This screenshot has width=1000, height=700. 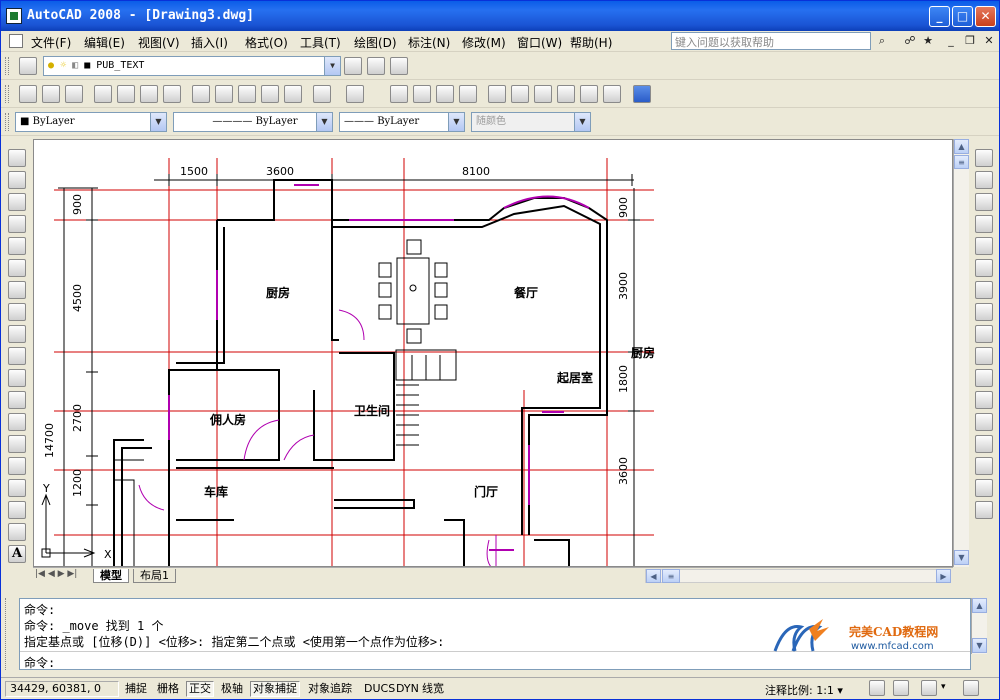 What do you see at coordinates (984, 488) in the screenshot?
I see `fillet-icon` at bounding box center [984, 488].